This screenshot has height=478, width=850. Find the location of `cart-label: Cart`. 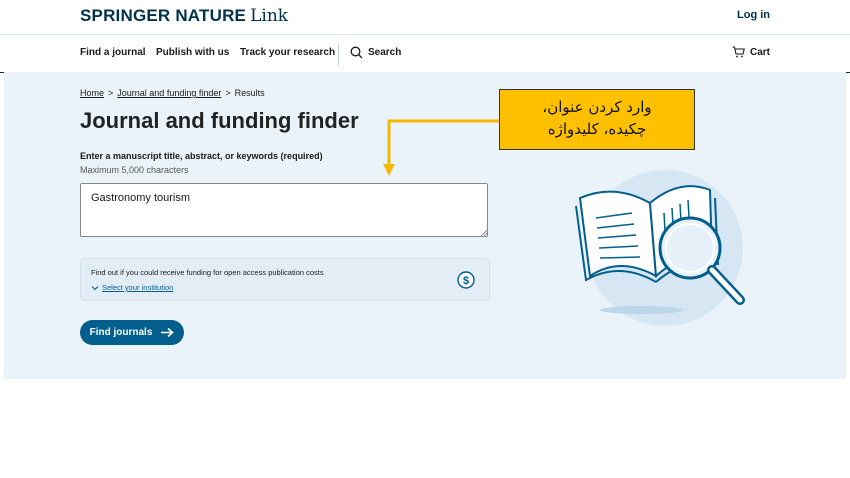

cart-label: Cart is located at coordinates (759, 52).